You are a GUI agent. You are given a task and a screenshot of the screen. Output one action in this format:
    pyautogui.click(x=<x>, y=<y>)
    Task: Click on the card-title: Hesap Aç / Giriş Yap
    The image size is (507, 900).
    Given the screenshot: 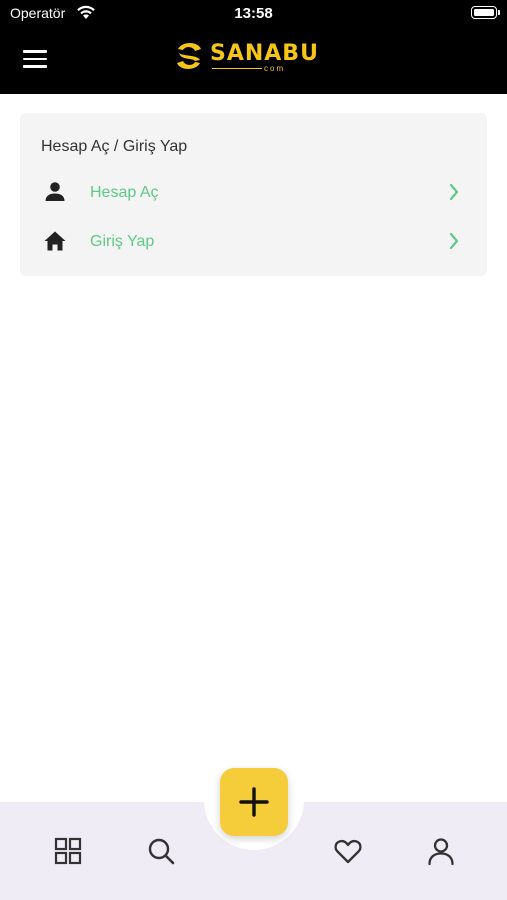 What is the action you would take?
    pyautogui.click(x=114, y=146)
    